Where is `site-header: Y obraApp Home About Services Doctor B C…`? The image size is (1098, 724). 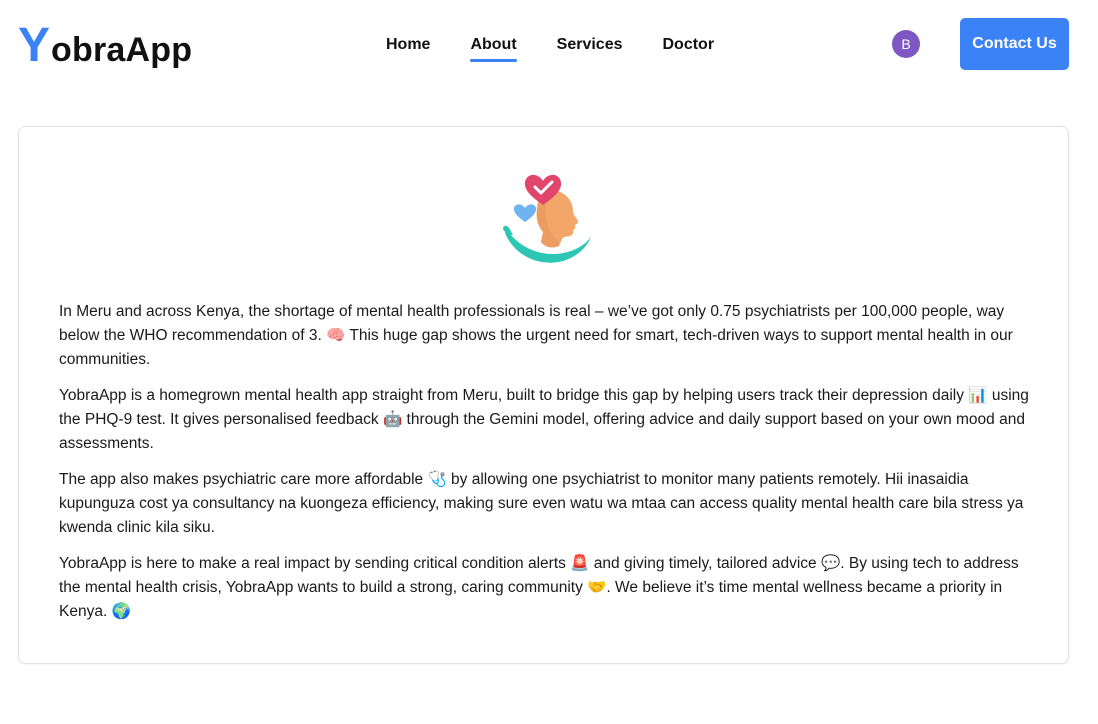 site-header: Y obraApp Home About Services Doctor B C… is located at coordinates (549, 45).